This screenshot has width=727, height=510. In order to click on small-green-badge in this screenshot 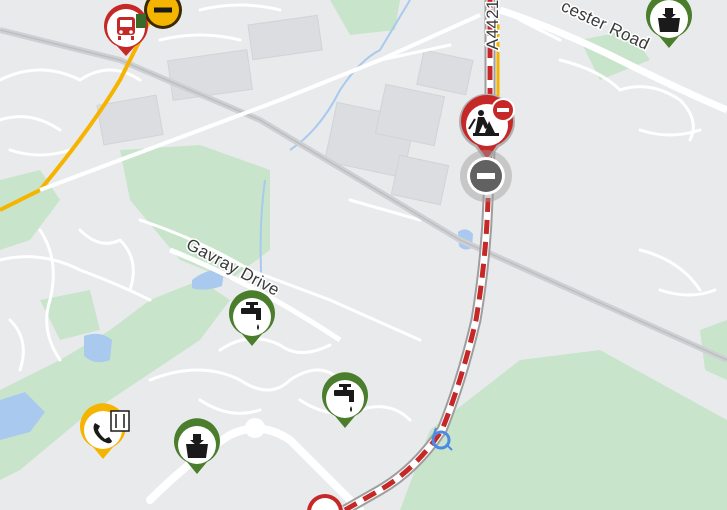, I will do `click(141, 21)`.